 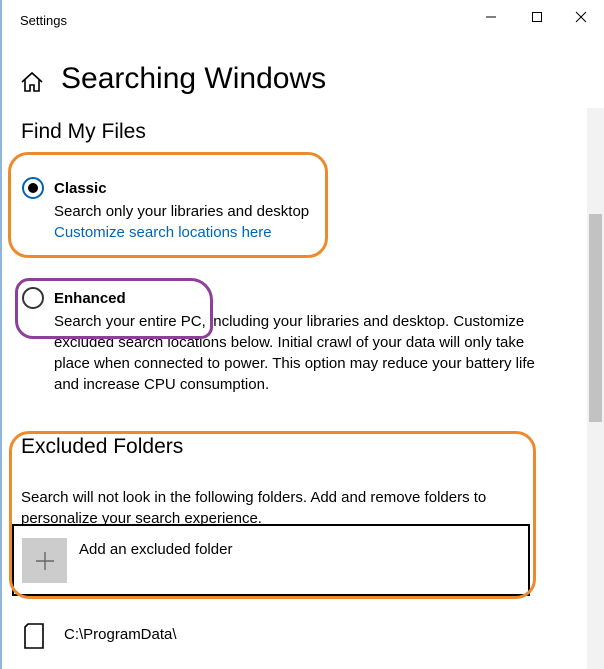 I want to click on scrollbar-thumb, so click(x=595, y=318).